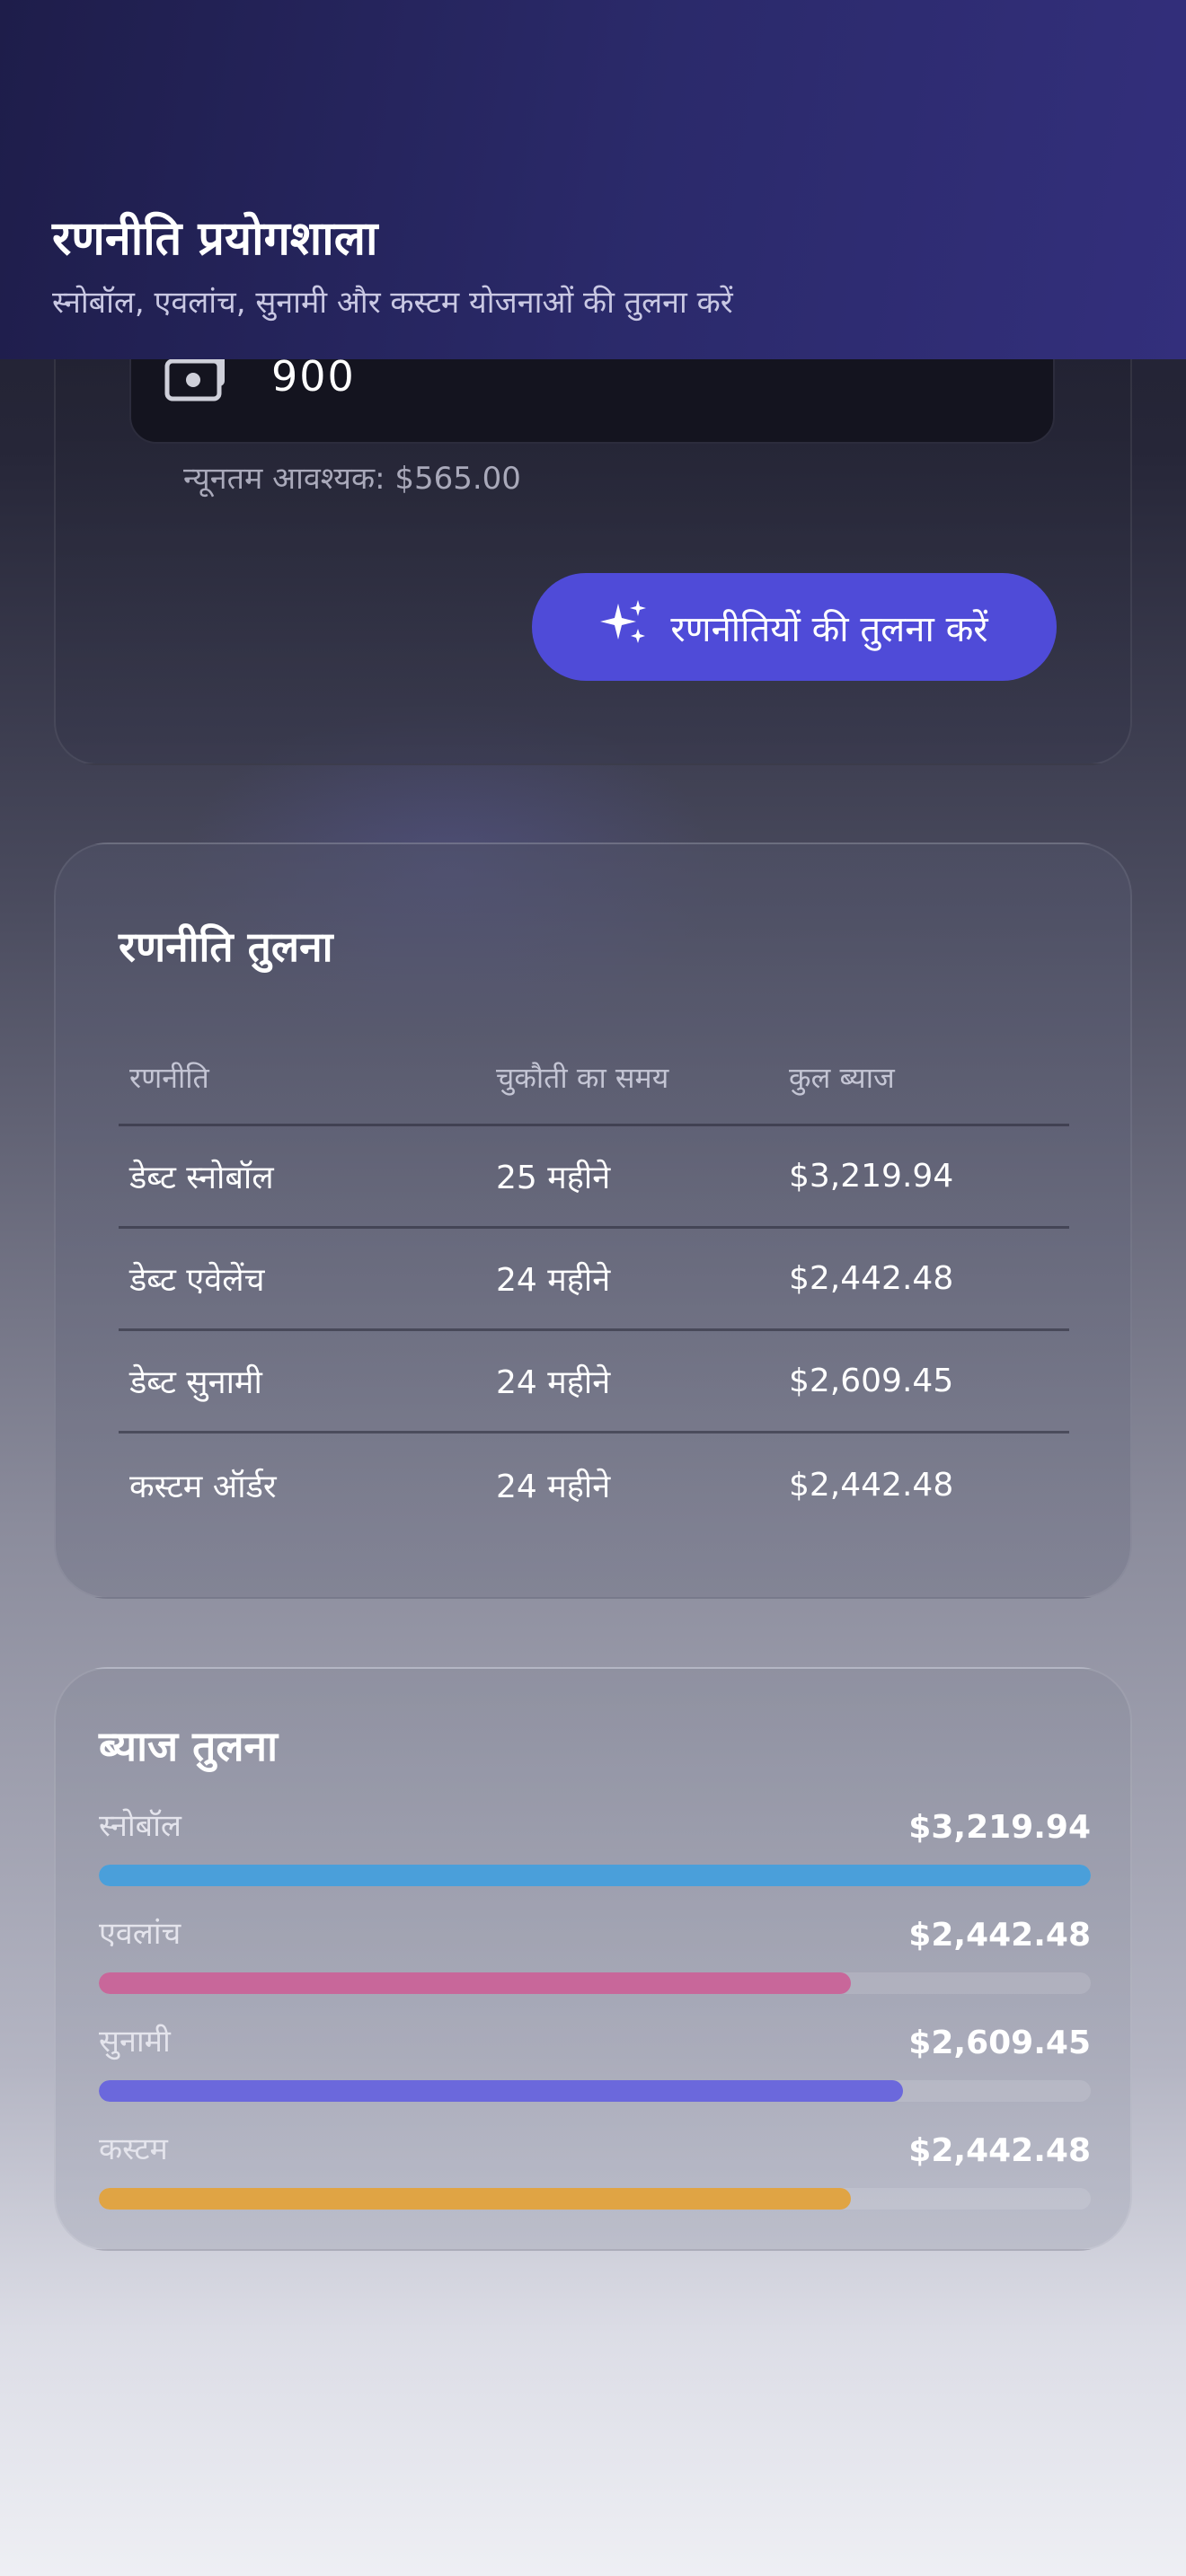 The height and width of the screenshot is (2576, 1186). Describe the element at coordinates (842, 1078) in the screenshot. I see `column-header-total-interest: कुल ब्याज` at that location.